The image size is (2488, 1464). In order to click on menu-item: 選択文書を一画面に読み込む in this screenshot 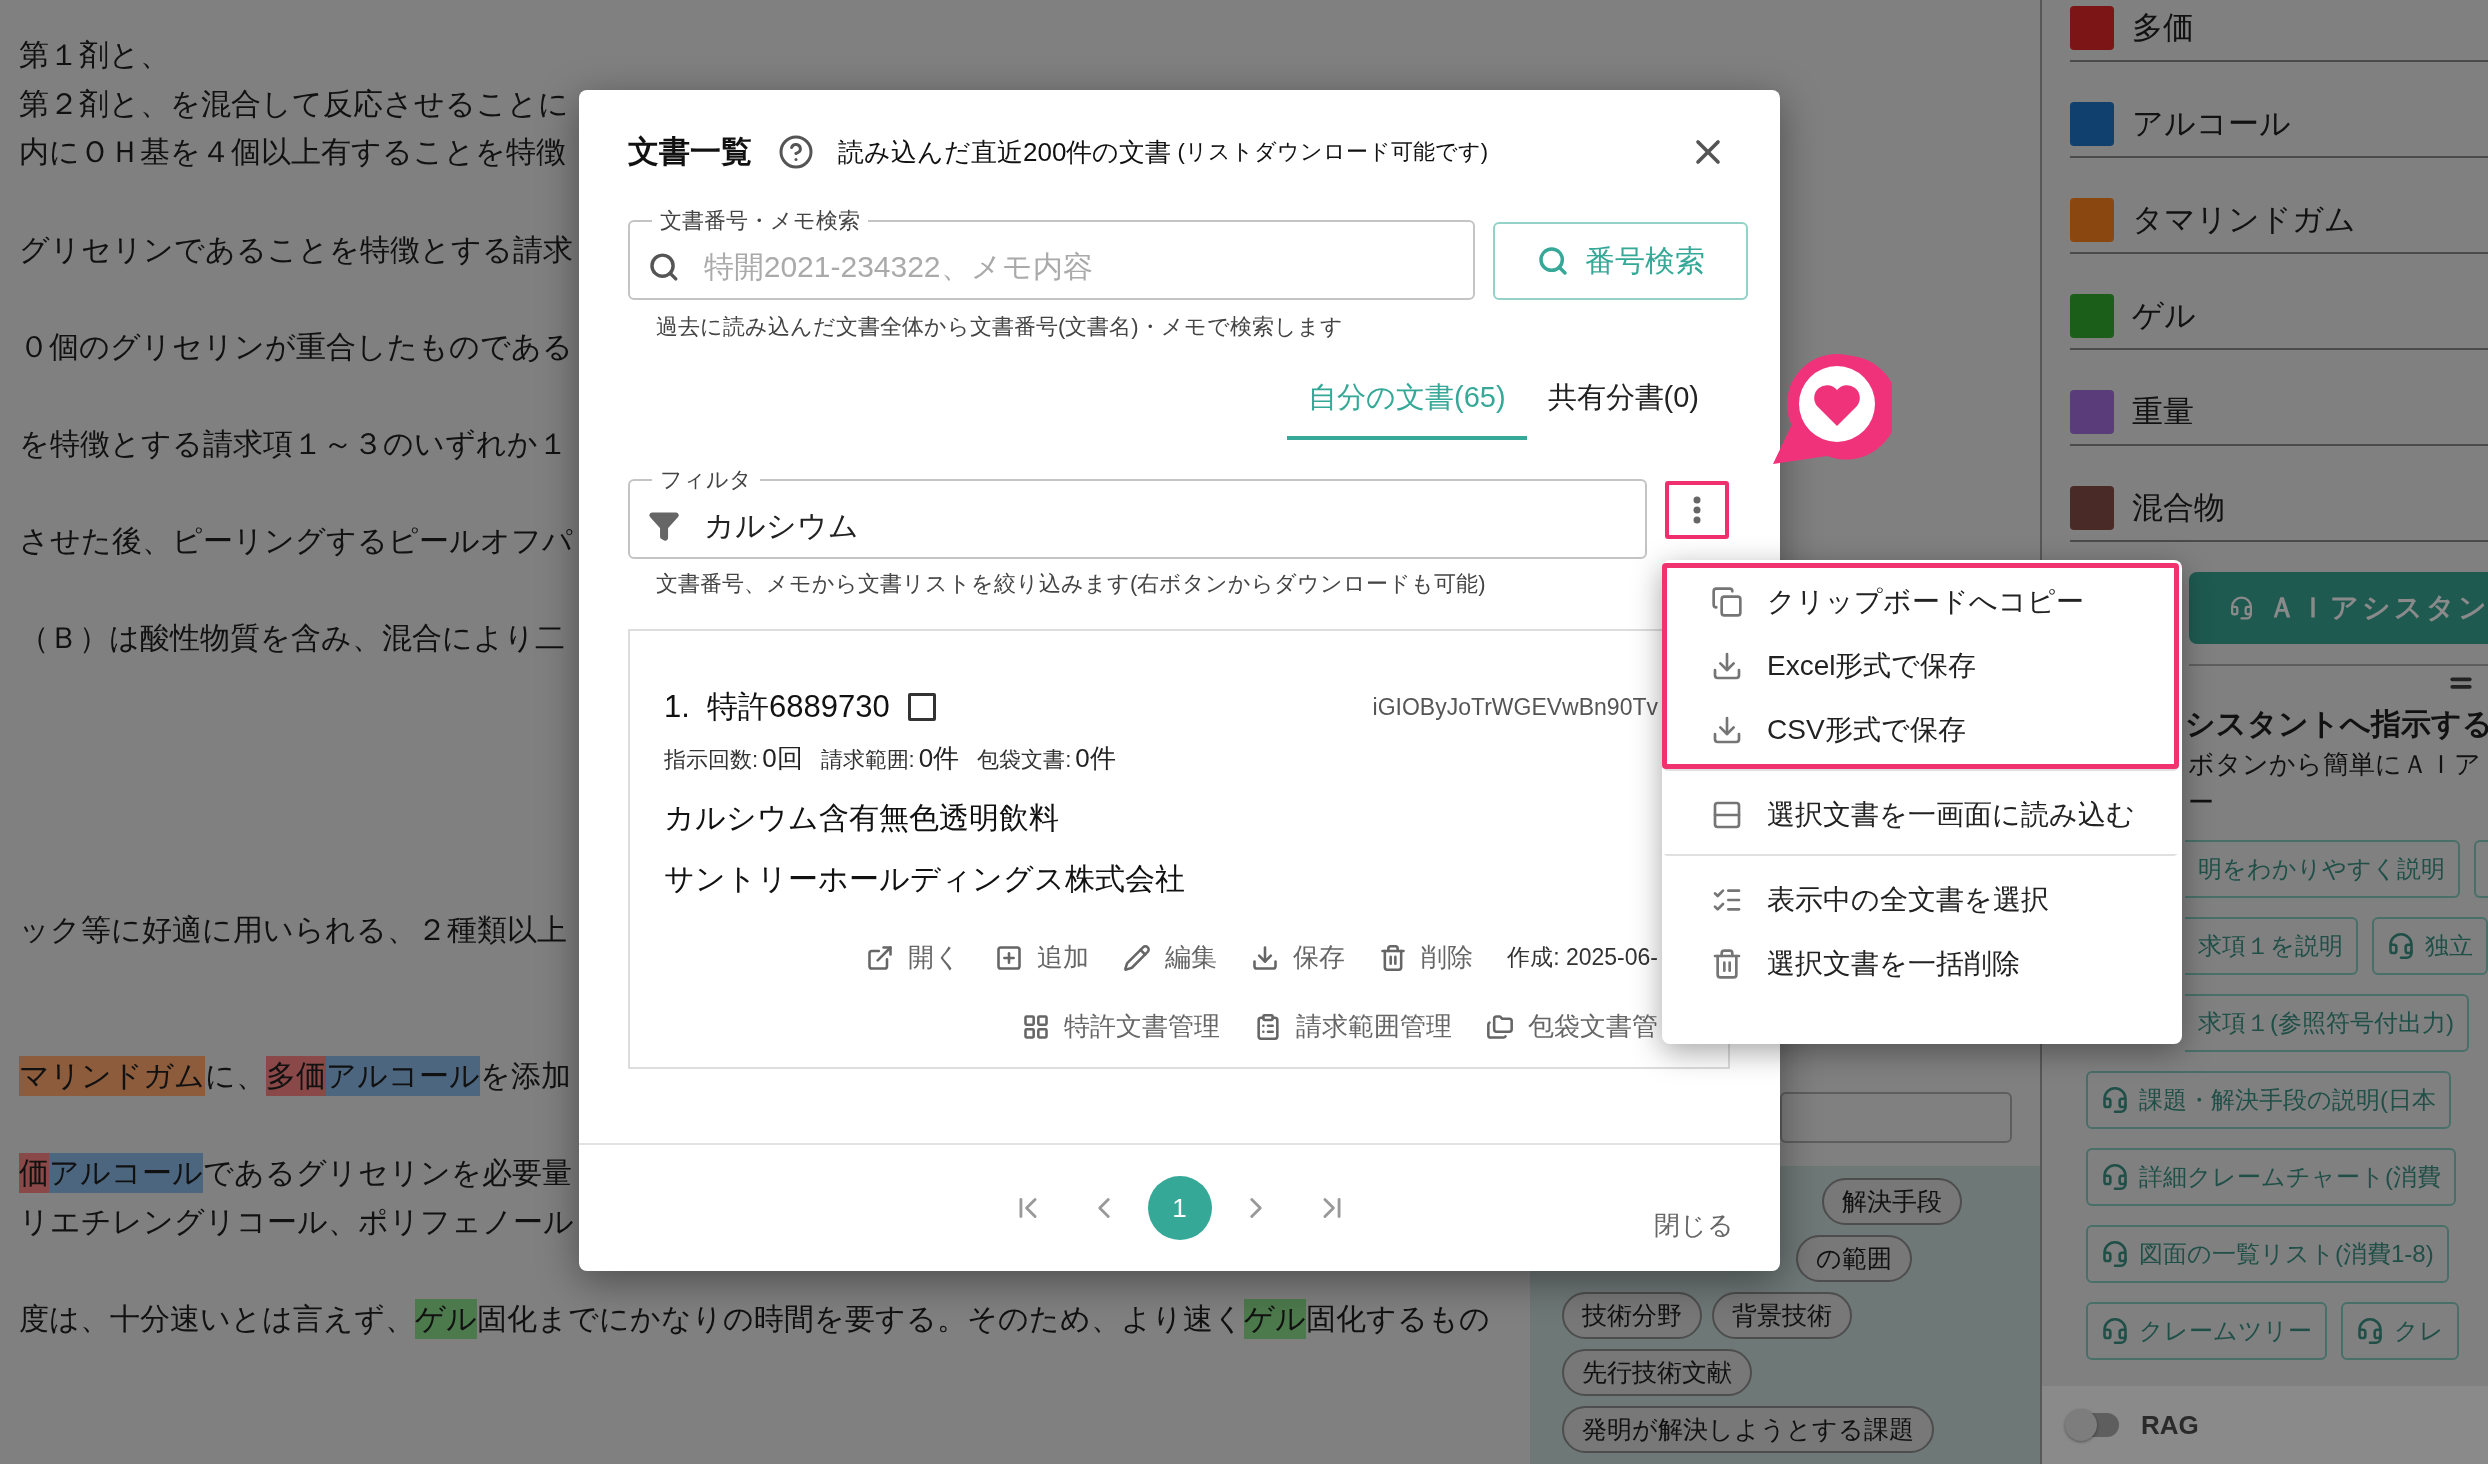, I will do `click(1920, 815)`.